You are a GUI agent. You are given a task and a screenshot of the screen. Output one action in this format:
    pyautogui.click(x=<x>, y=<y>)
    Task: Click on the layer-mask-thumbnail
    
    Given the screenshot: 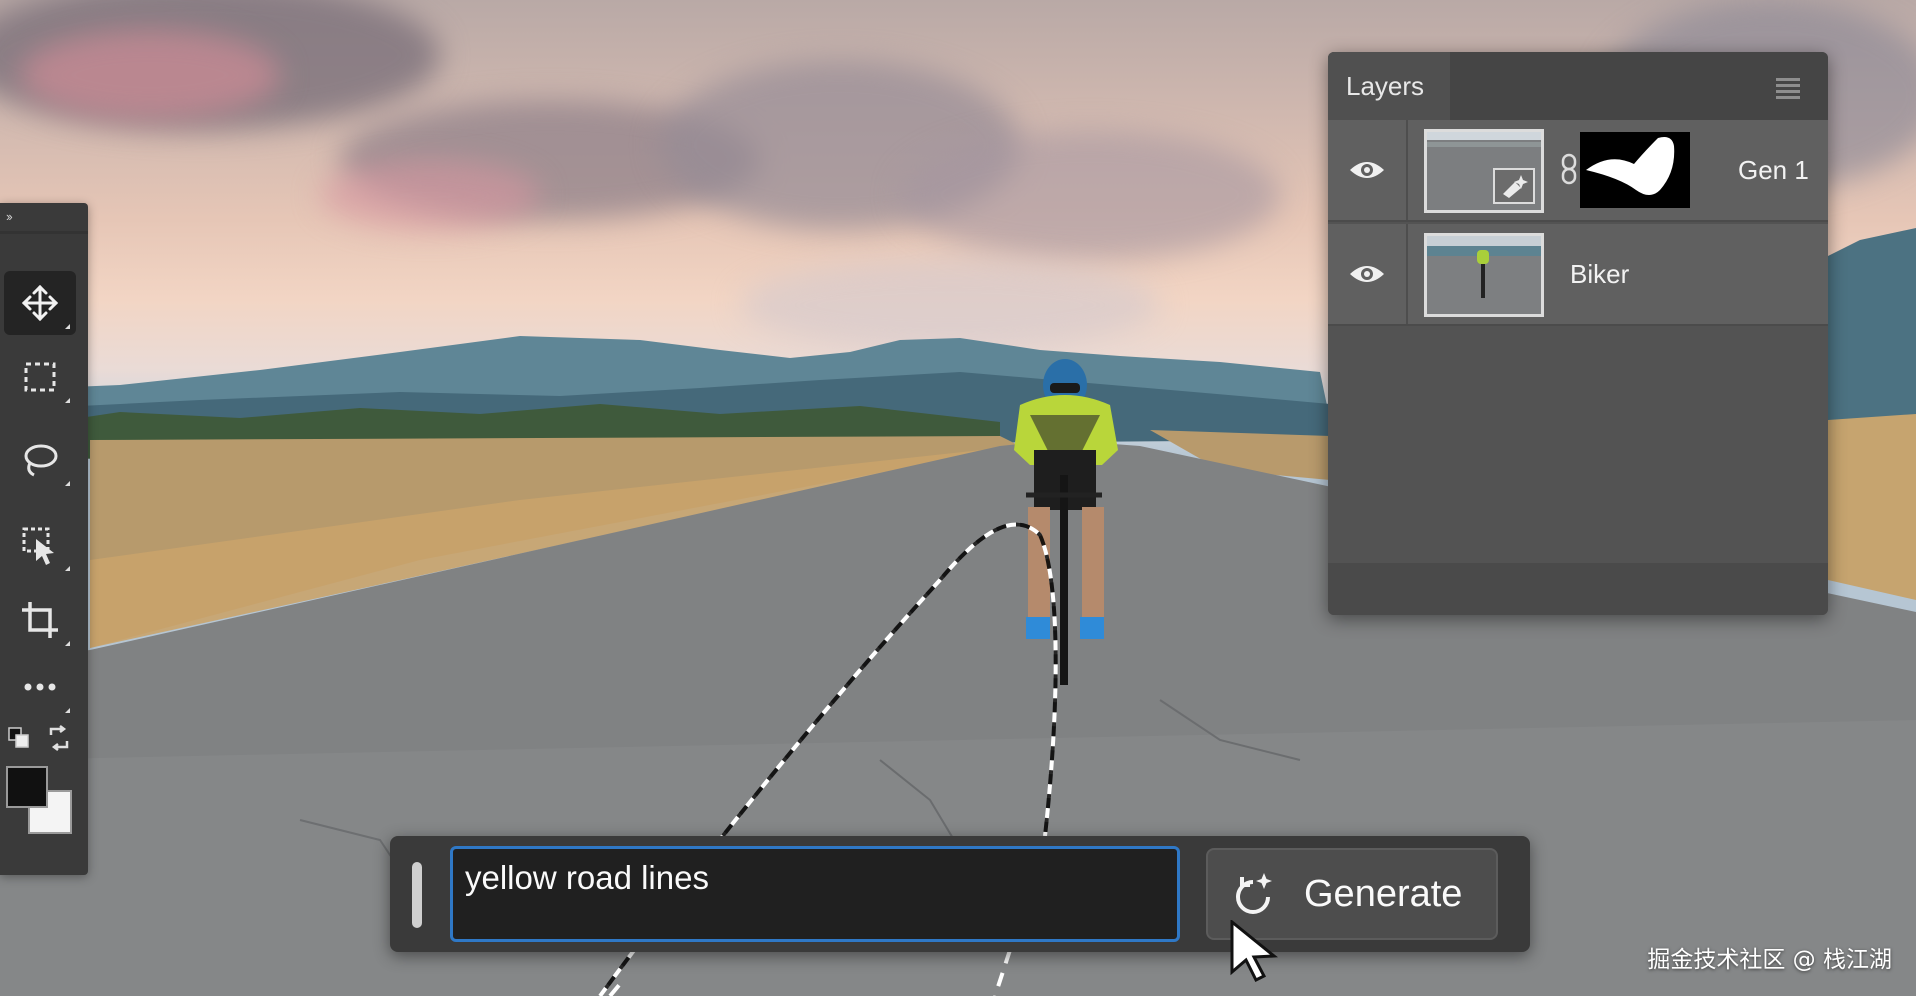 What is the action you would take?
    pyautogui.click(x=1635, y=170)
    